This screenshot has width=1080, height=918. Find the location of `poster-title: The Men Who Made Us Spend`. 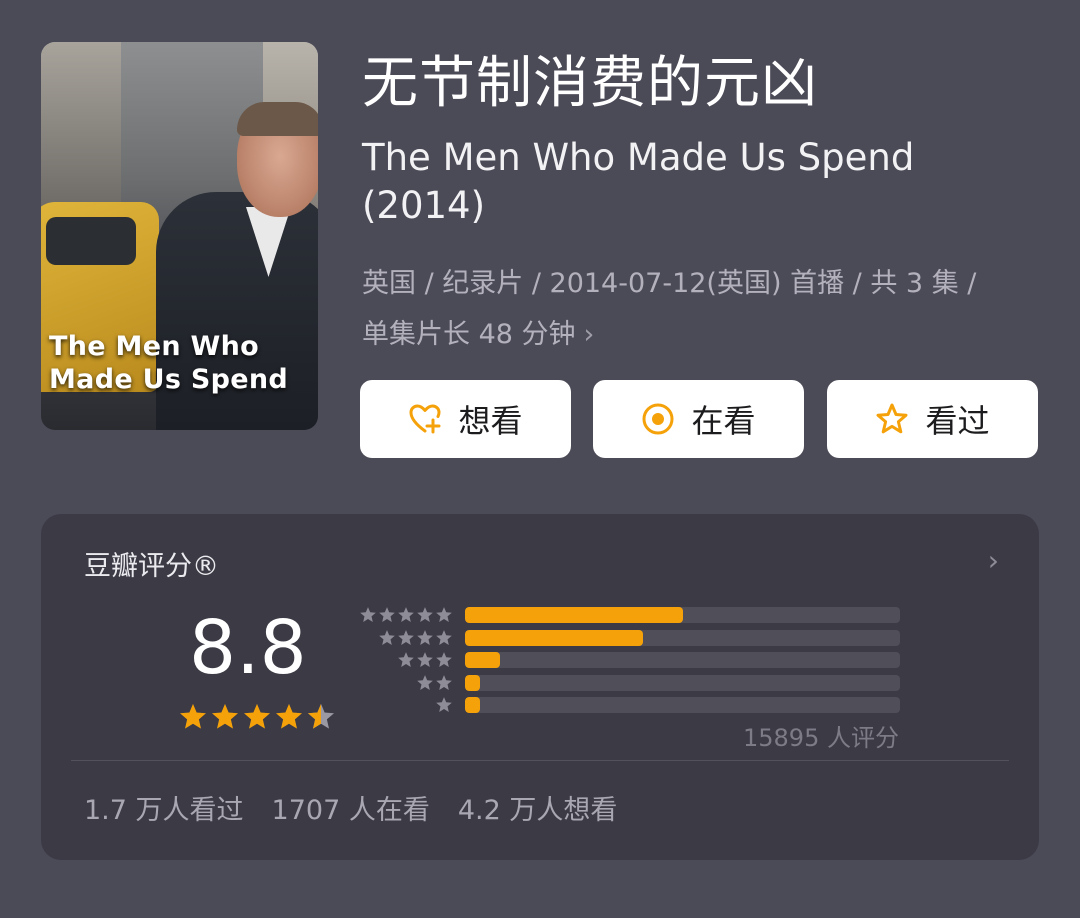

poster-title: The Men Who Made Us Spend is located at coordinates (182, 363).